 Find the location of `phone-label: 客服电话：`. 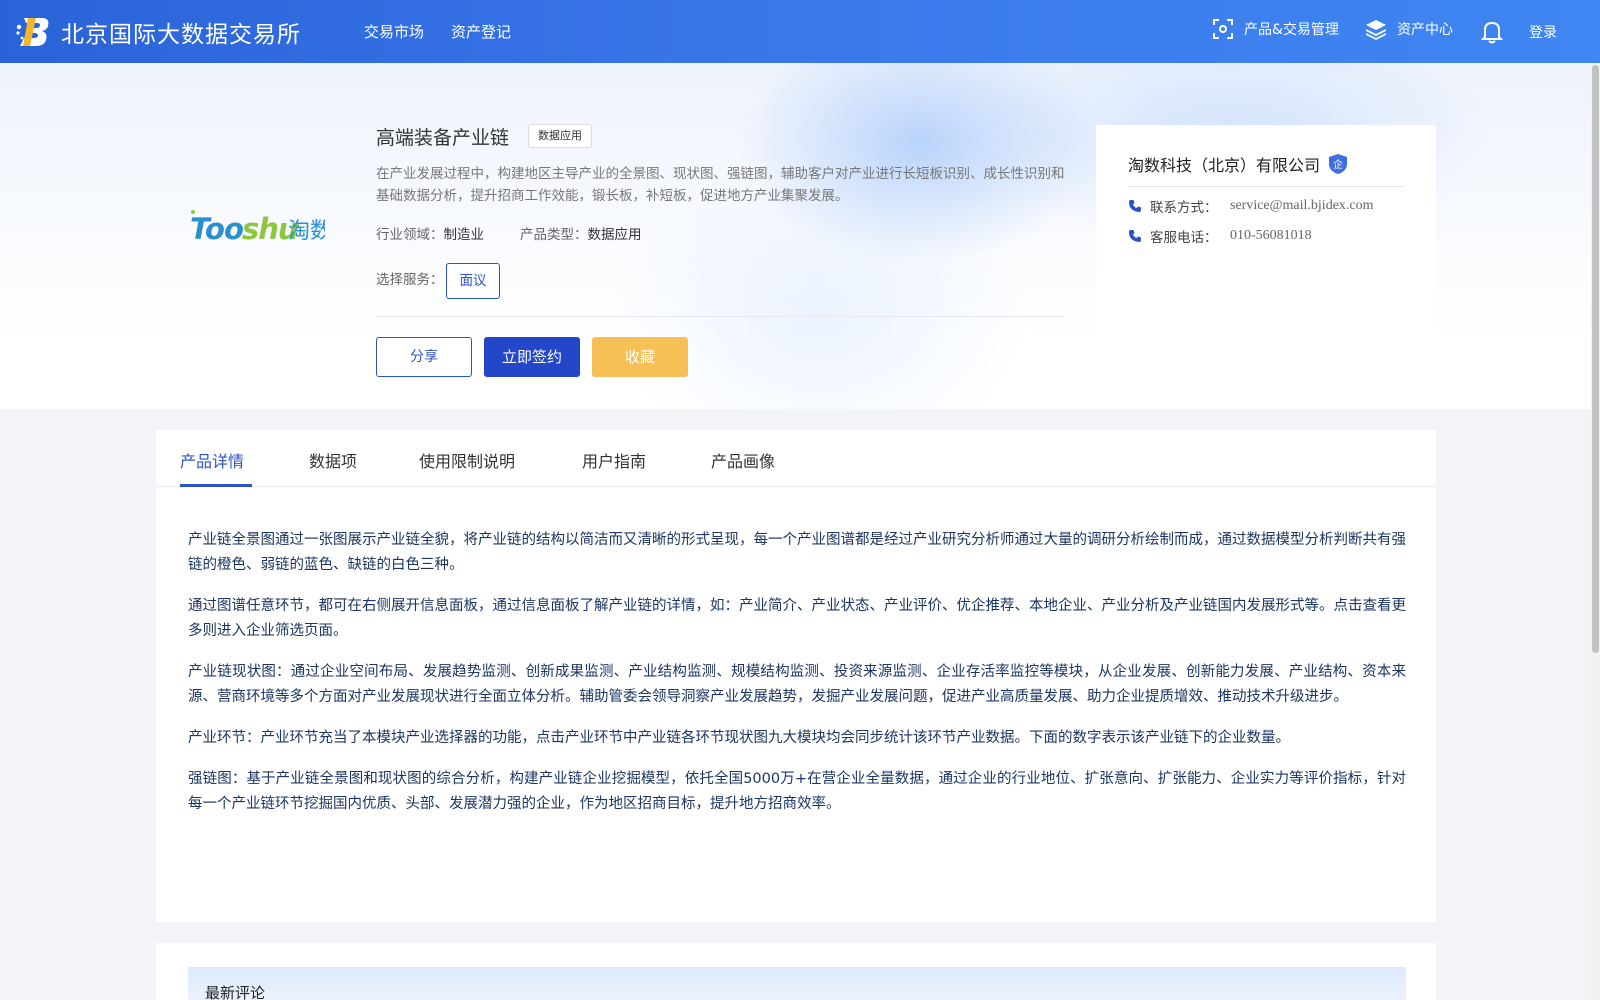

phone-label: 客服电话： is located at coordinates (1184, 238).